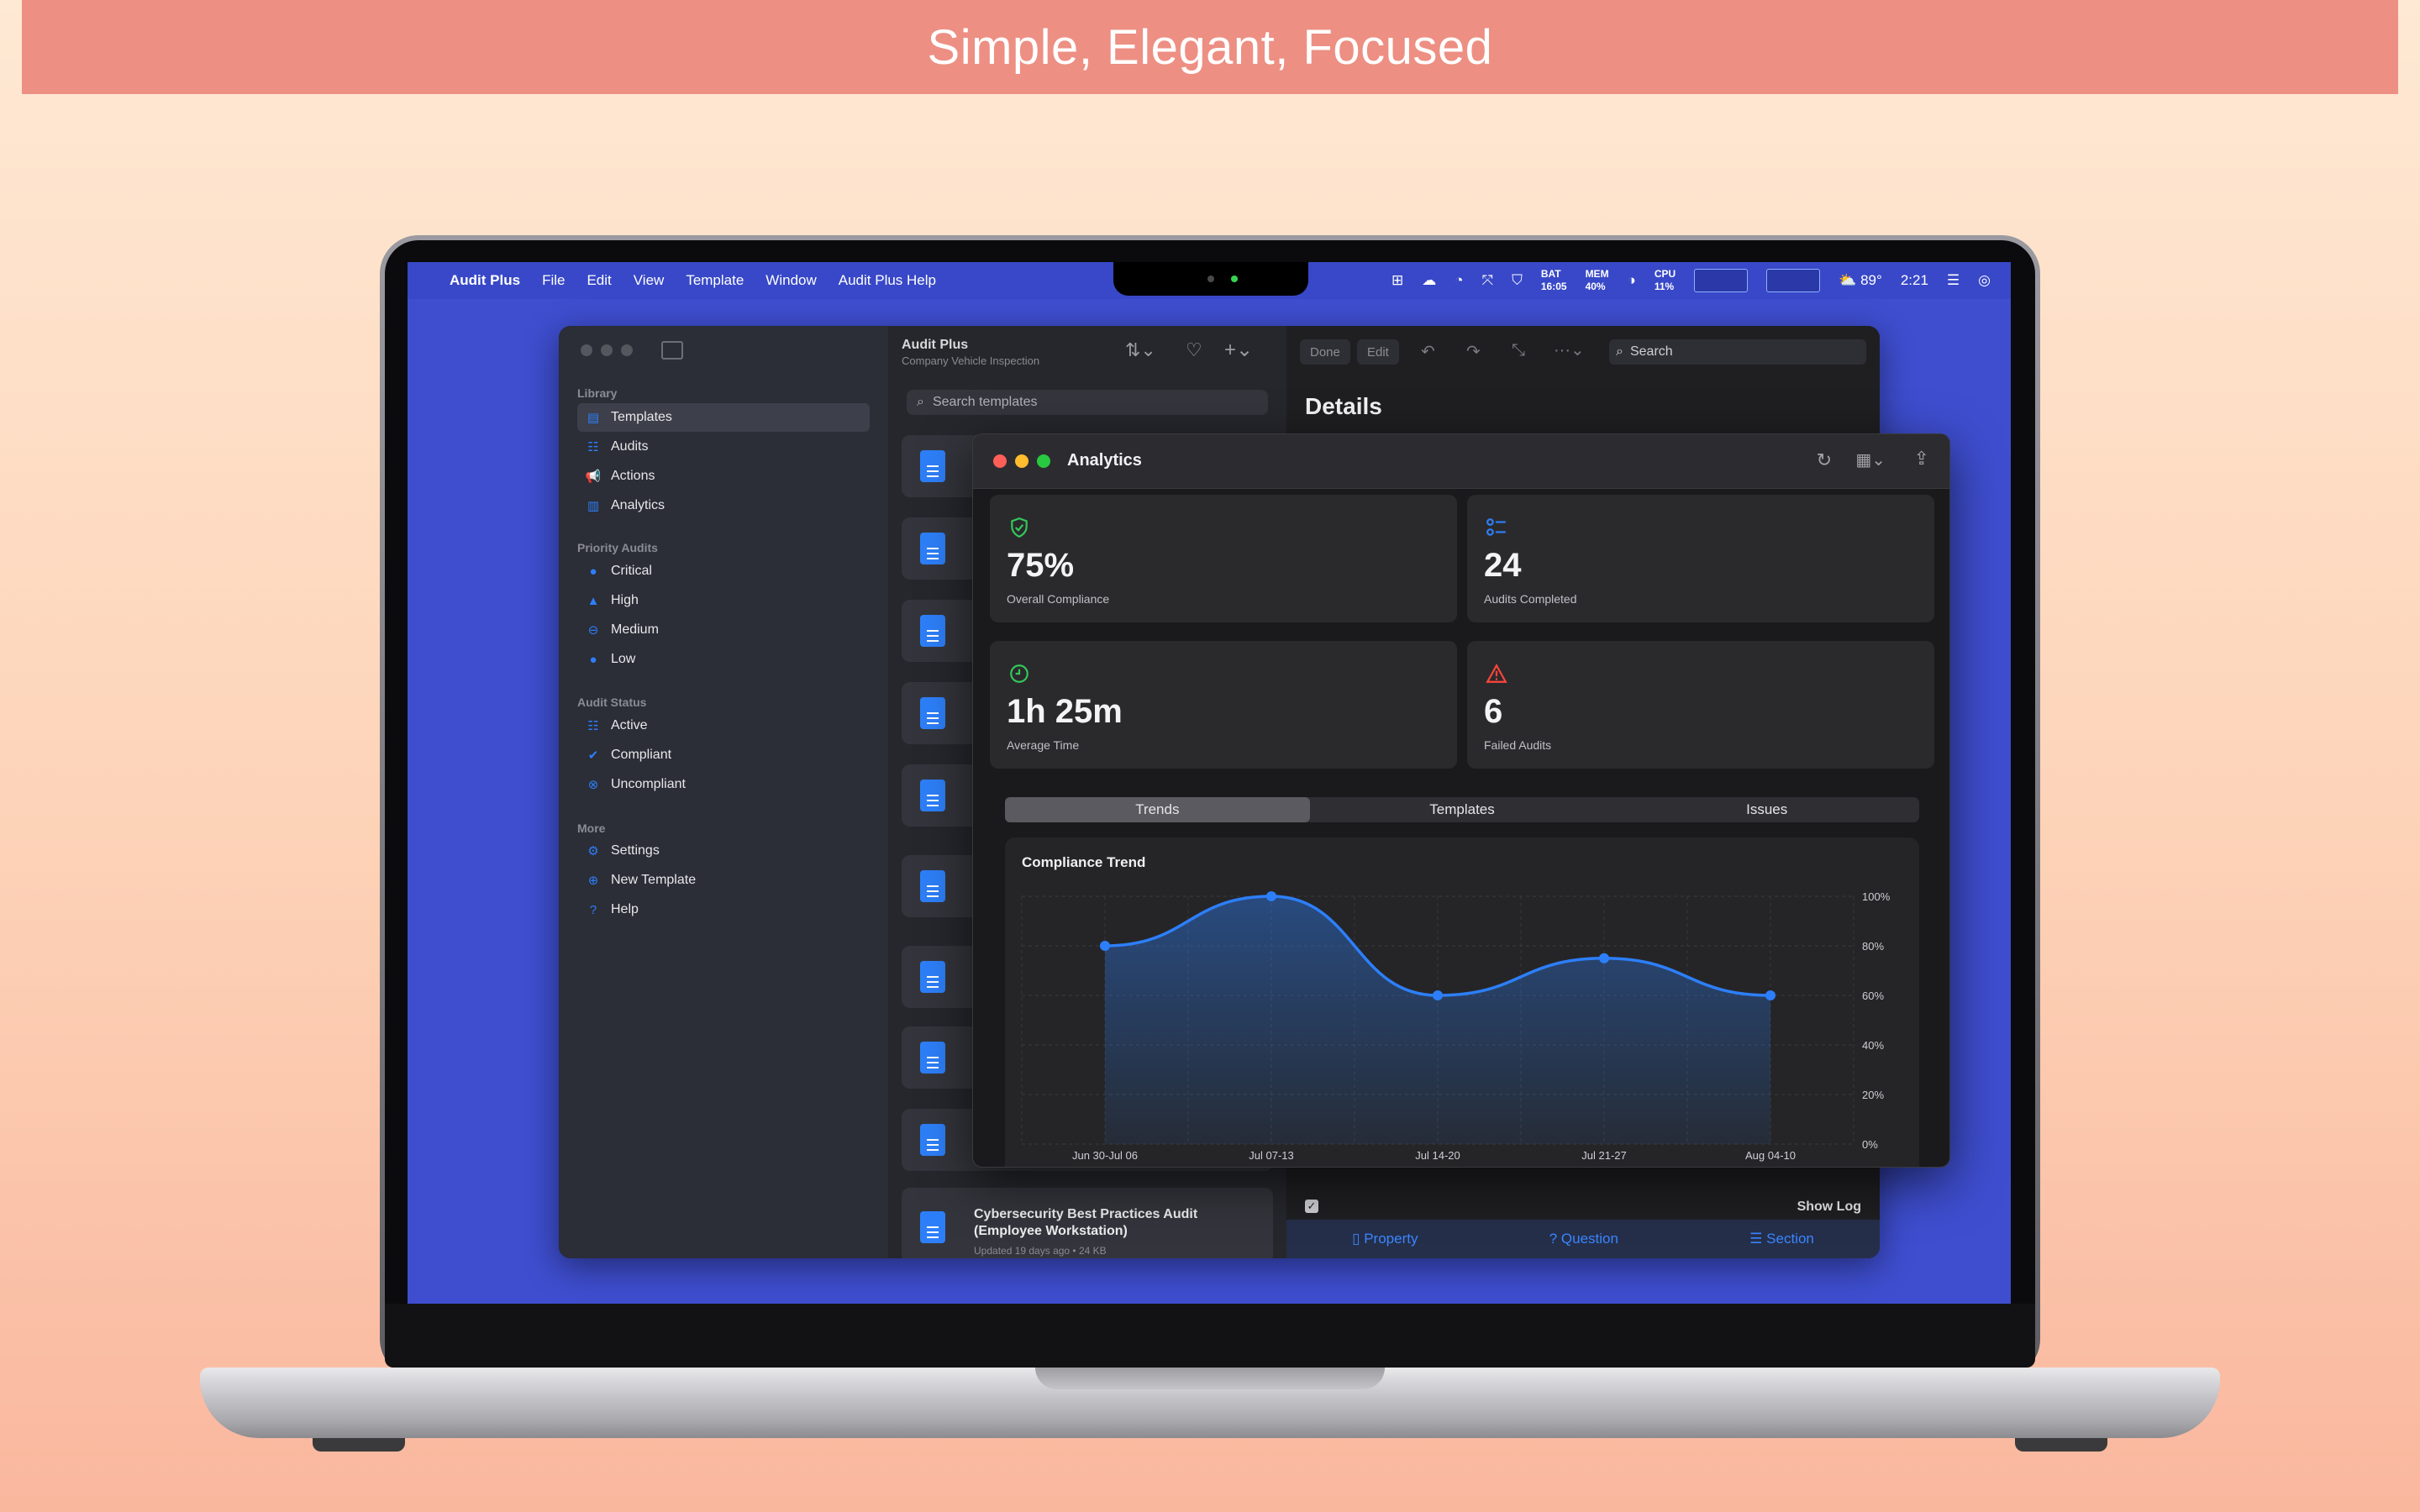 The height and width of the screenshot is (1512, 2420). What do you see at coordinates (1518, 745) in the screenshot?
I see `stat-label: Failed Audits` at bounding box center [1518, 745].